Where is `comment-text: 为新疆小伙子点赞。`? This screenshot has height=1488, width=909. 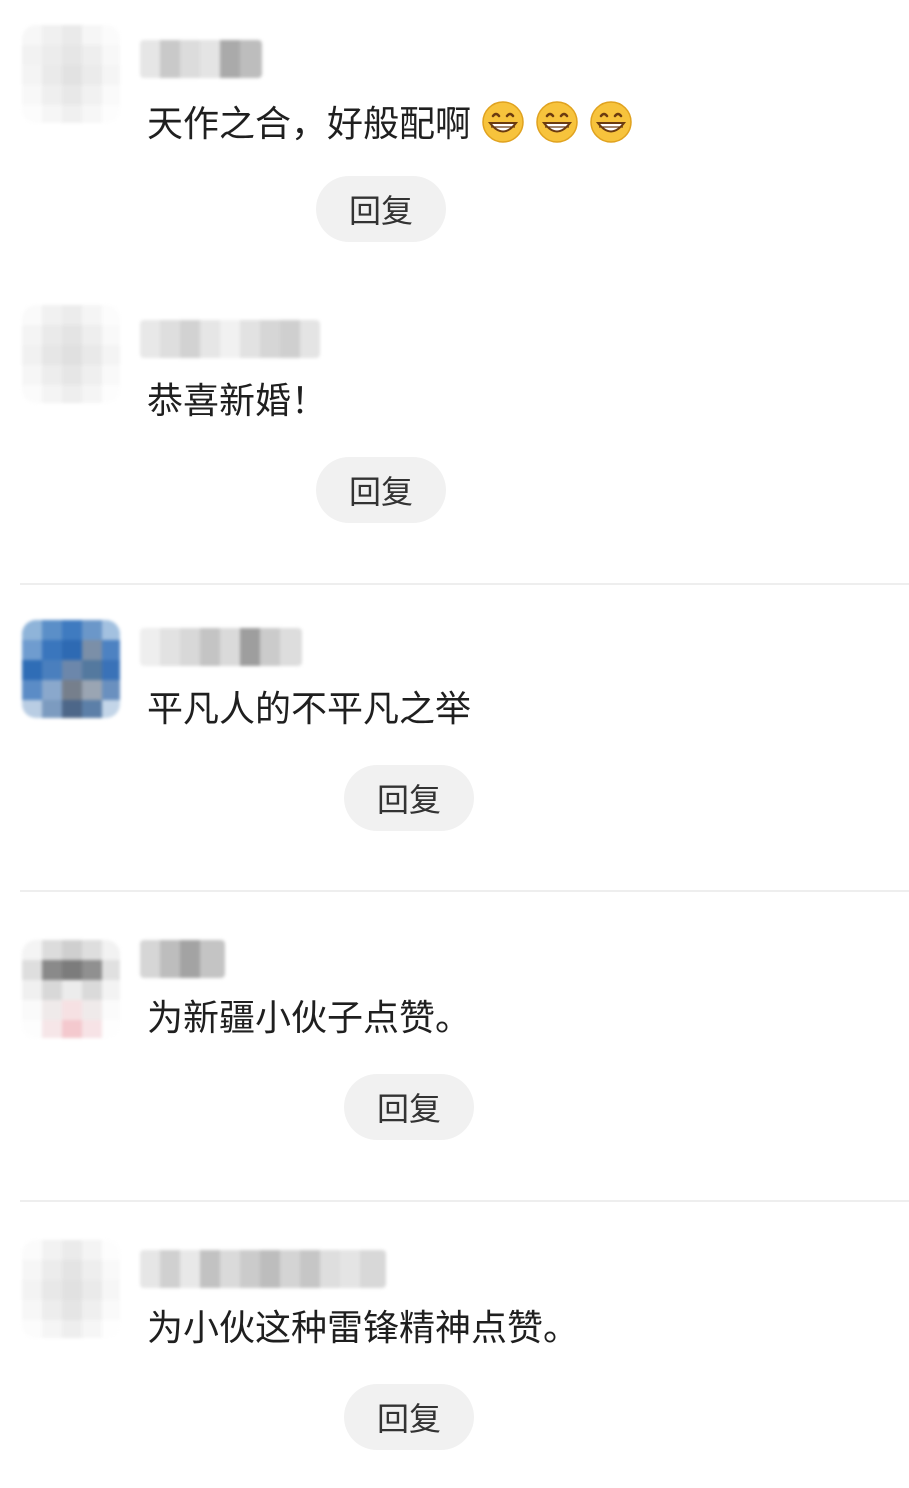 comment-text: 为新疆小伙子点赞。 is located at coordinates (309, 1018).